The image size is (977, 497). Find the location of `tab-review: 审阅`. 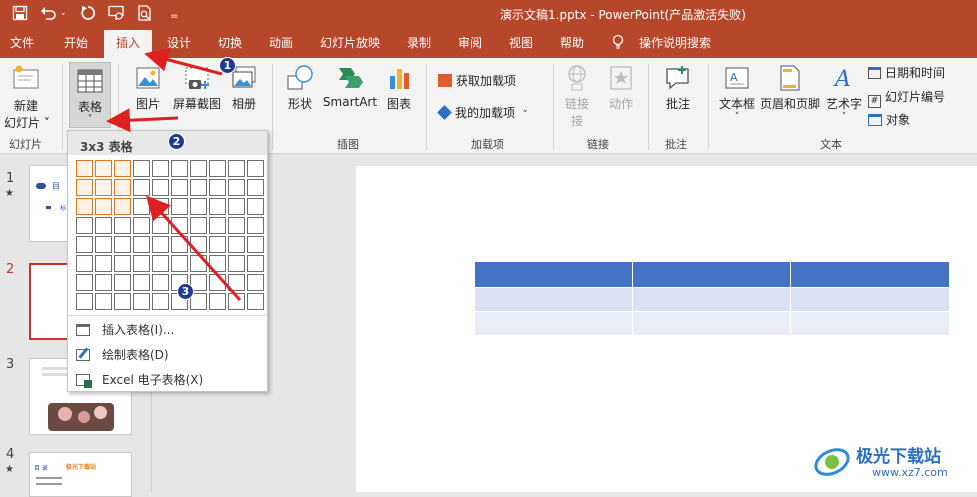

tab-review: 审阅 is located at coordinates (470, 46).